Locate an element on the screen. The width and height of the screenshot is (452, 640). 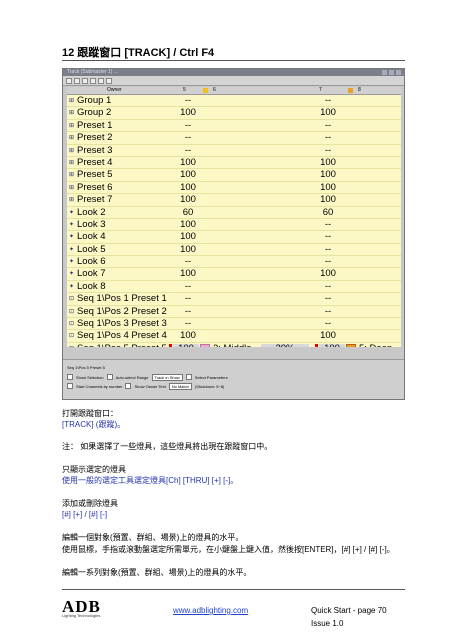
table-row: ⊞ Preset 7 100 100 is located at coordinates (234, 200).